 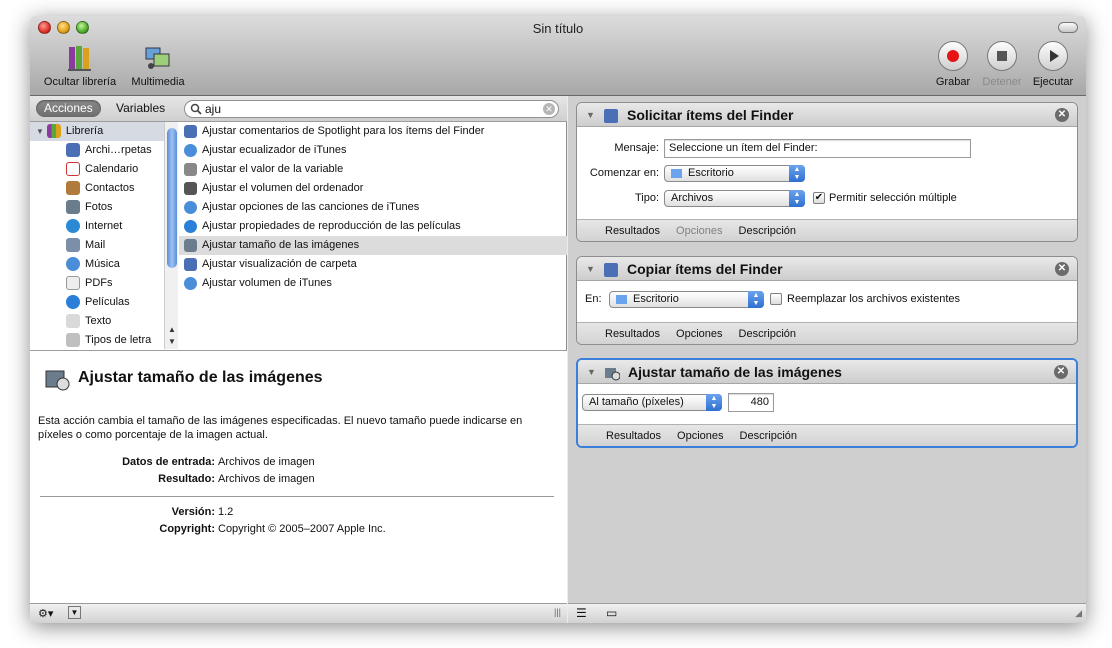 I want to click on resize-grip-icon: ◢, so click(x=1078, y=613).